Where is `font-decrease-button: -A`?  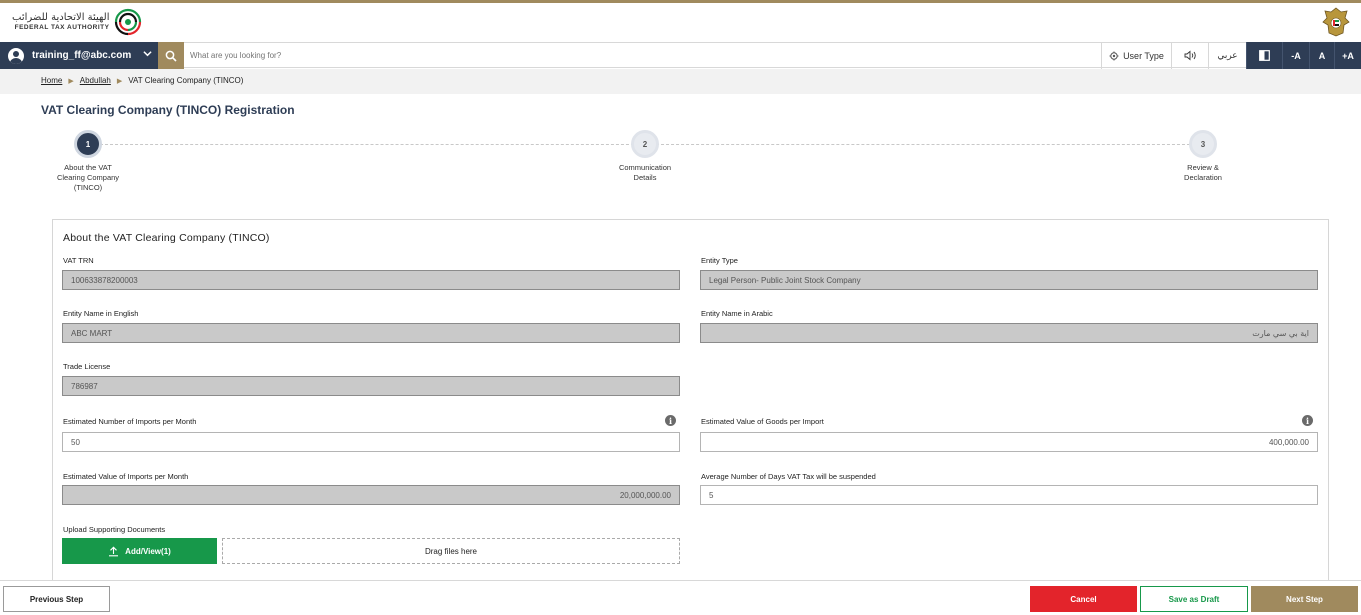 font-decrease-button: -A is located at coordinates (1295, 55).